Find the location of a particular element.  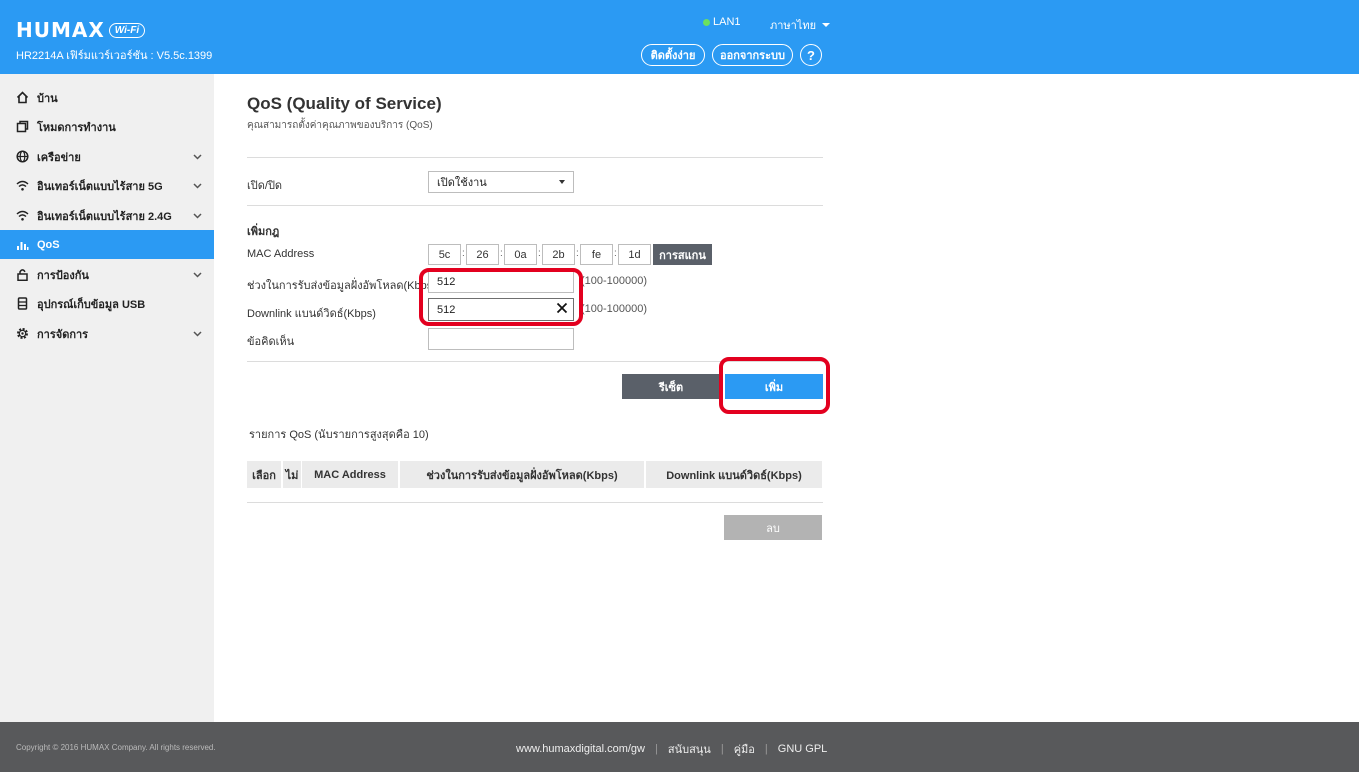

manual-link: คู่มือ is located at coordinates (744, 749).